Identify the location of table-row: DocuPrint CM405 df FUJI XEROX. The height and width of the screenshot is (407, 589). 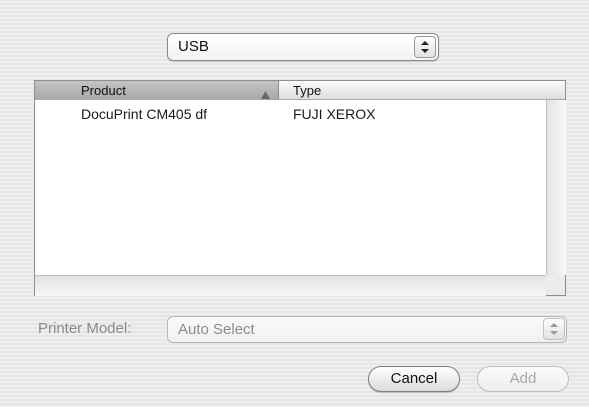
(290, 111).